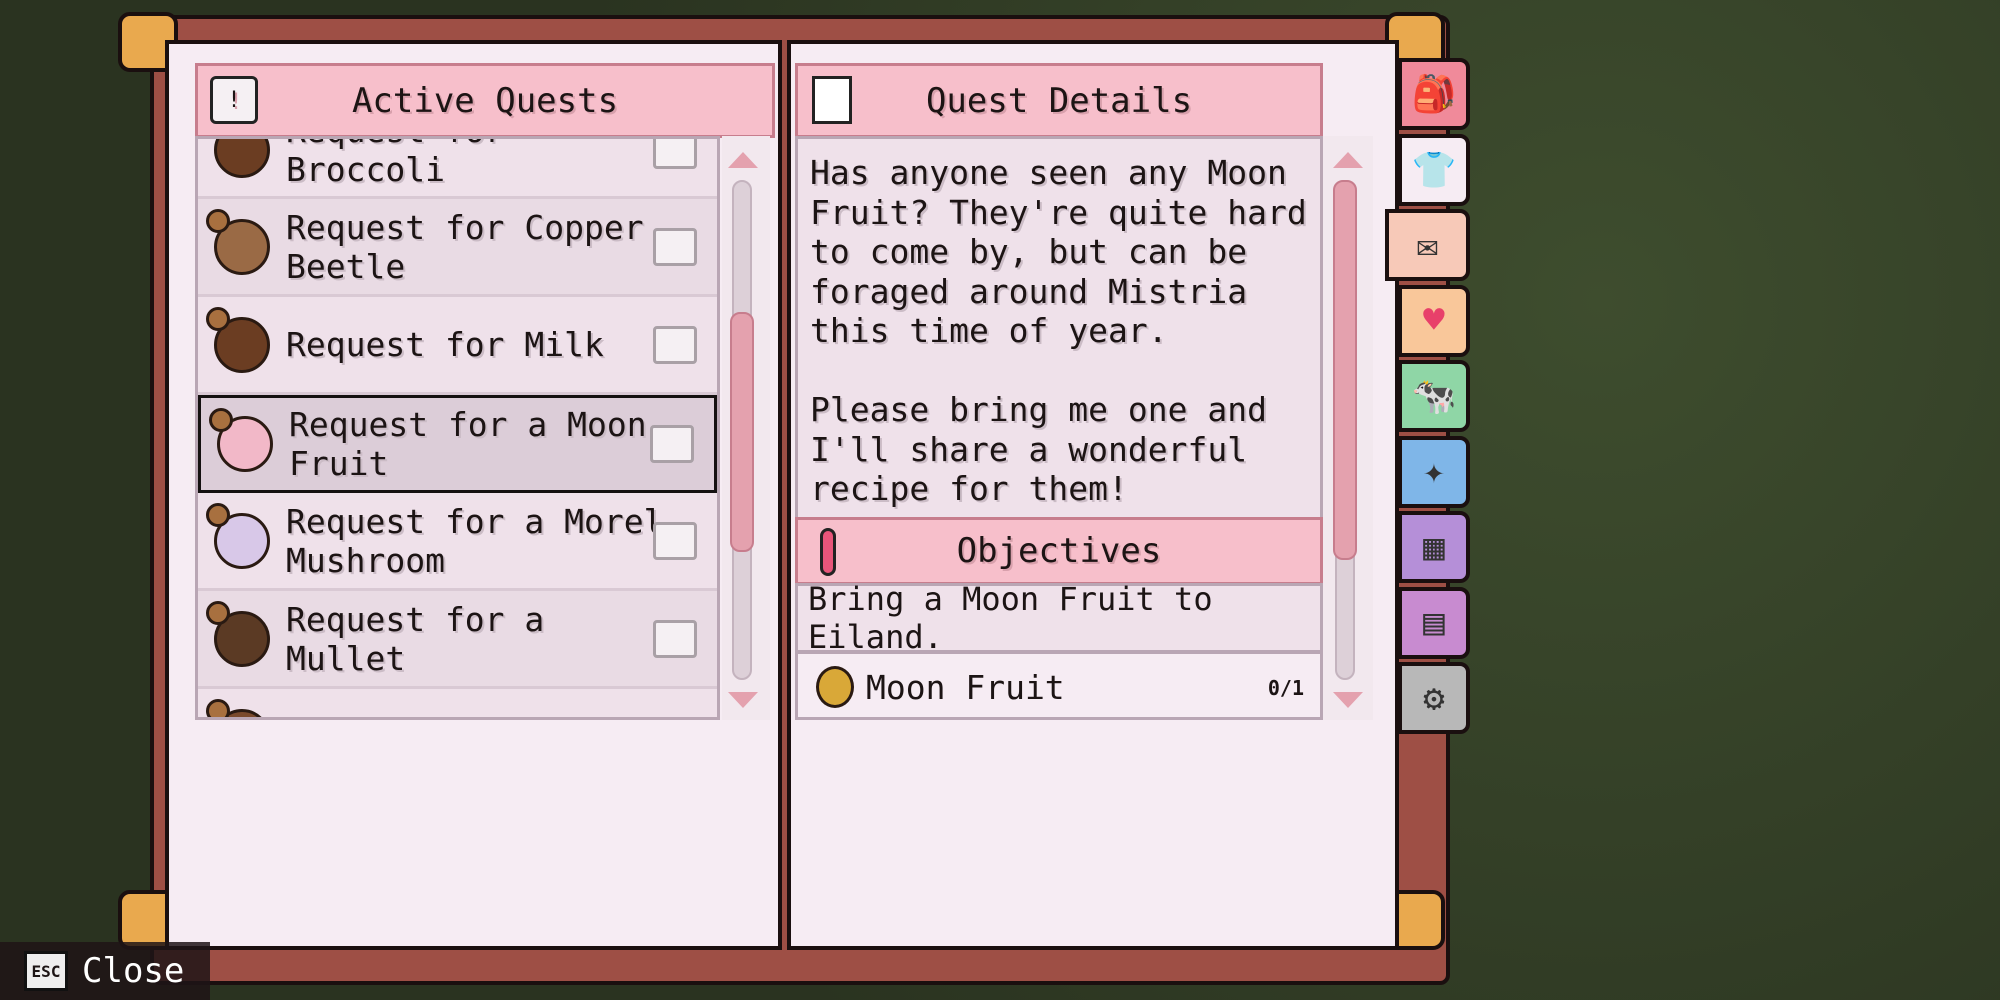 Image resolution: width=2000 pixels, height=1000 pixels. I want to click on quest-list-item: Request for Broccoli, so click(457, 167).